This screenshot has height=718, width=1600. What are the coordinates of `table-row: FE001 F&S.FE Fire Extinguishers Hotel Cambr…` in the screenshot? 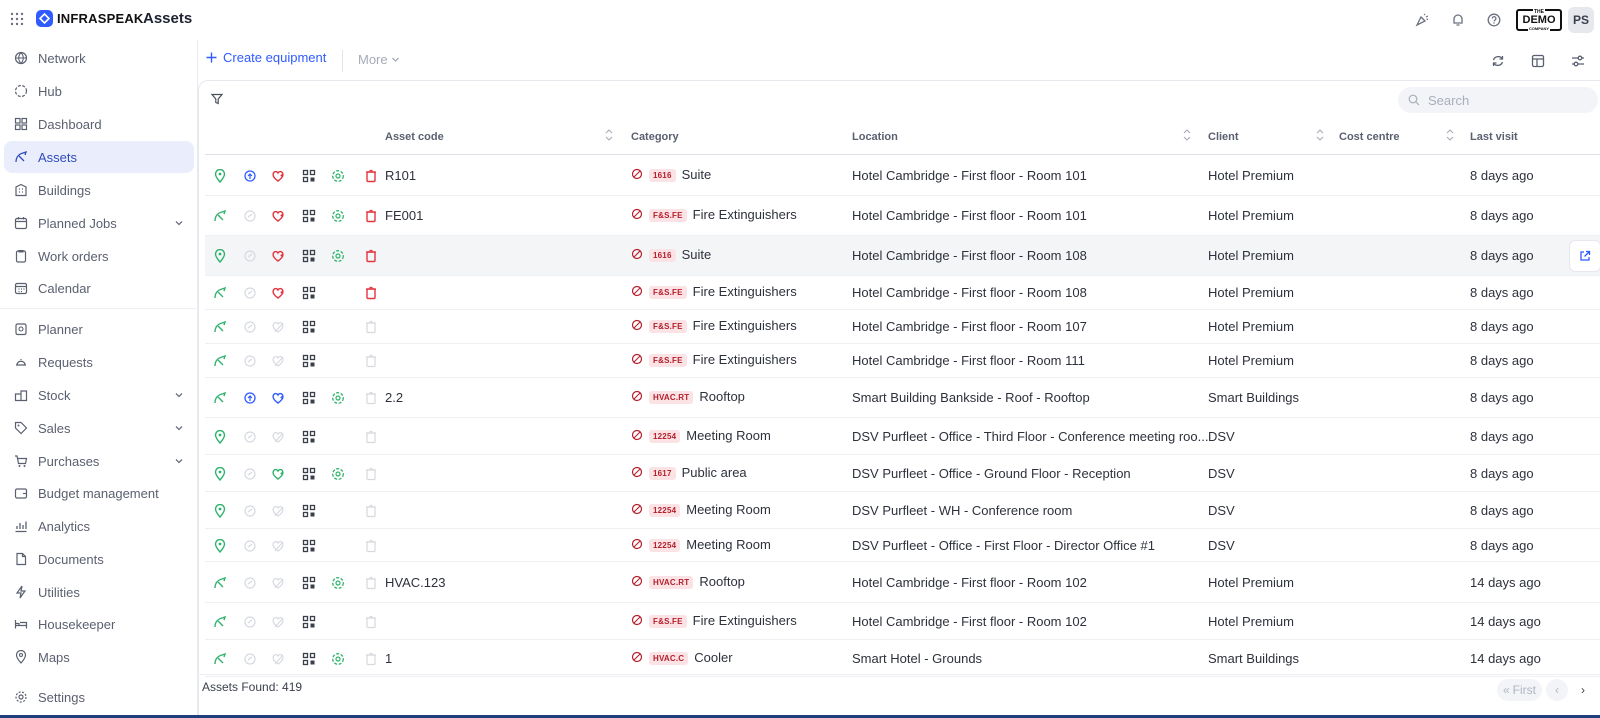 It's located at (902, 216).